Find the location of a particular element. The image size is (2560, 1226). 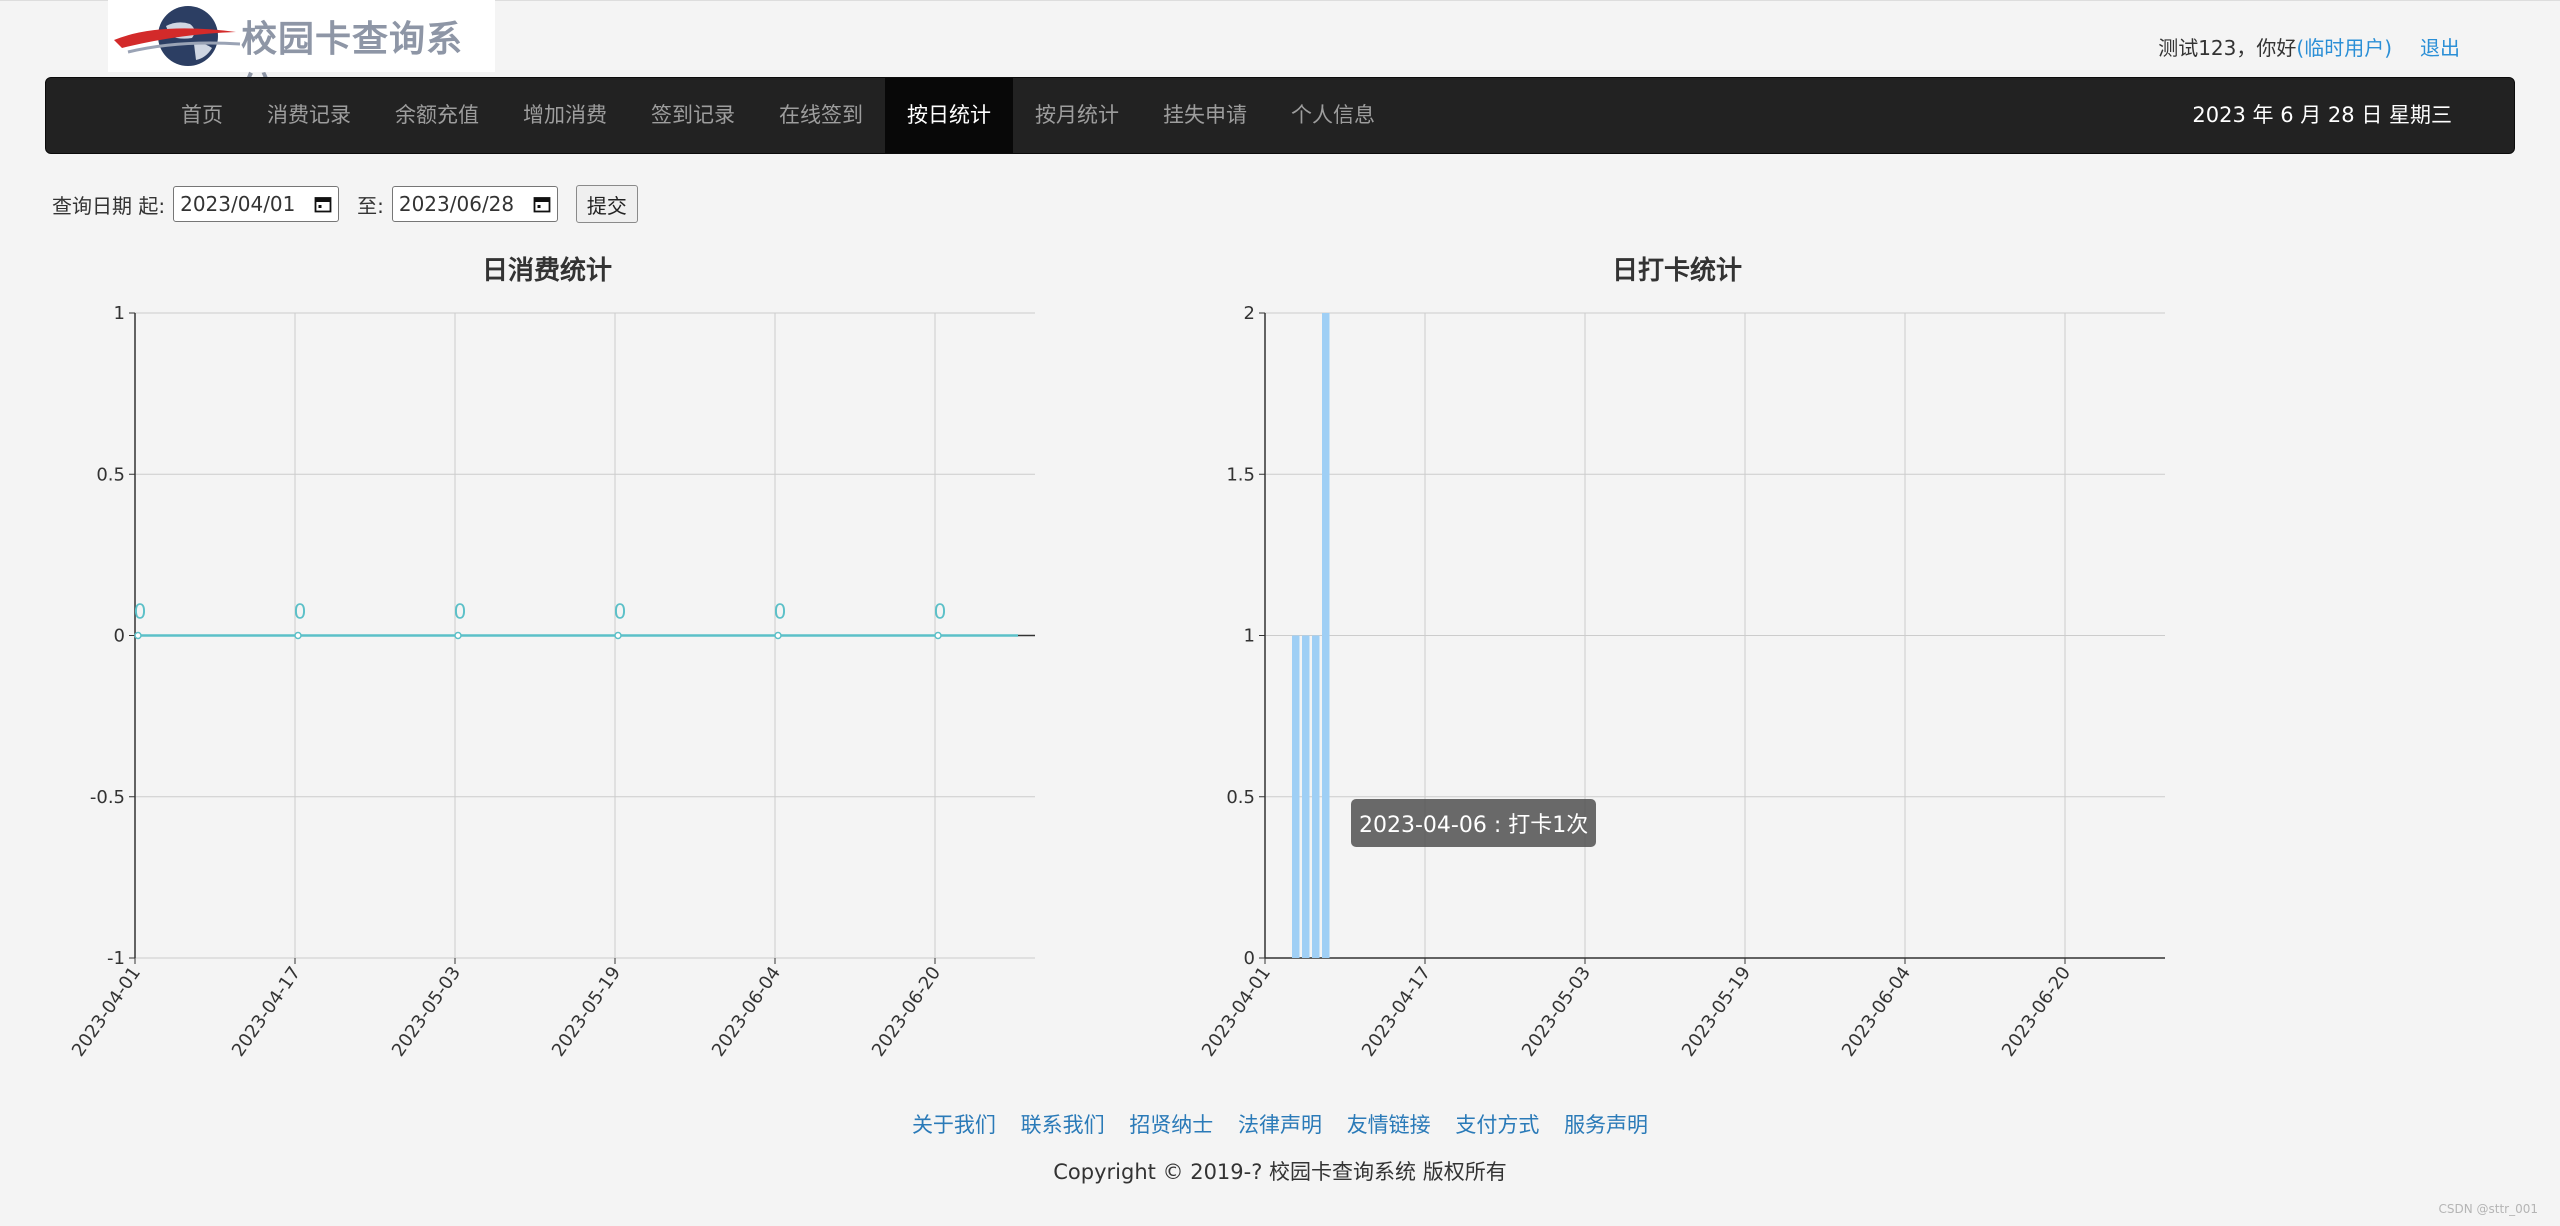

footer-link-legal: 法律声明 is located at coordinates (1280, 1125).